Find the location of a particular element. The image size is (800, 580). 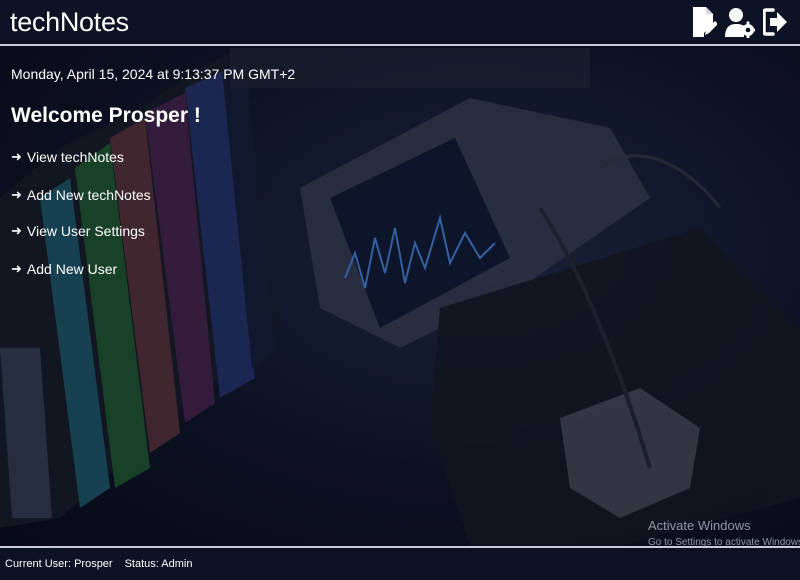

add-user-link: ➜ Add New User is located at coordinates (161, 269).